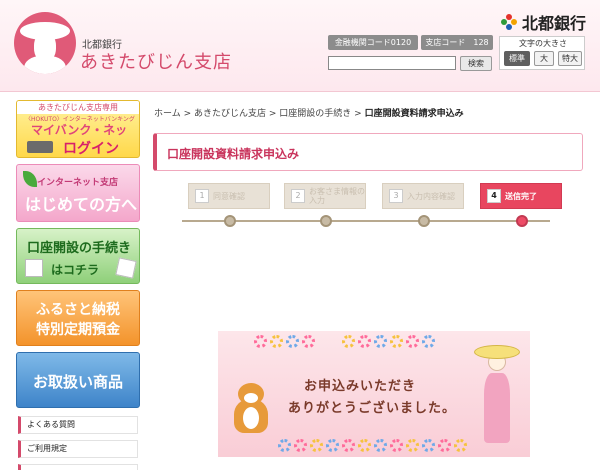 This screenshot has height=470, width=600. What do you see at coordinates (126, 268) in the screenshot?
I see `card-icon` at bounding box center [126, 268].